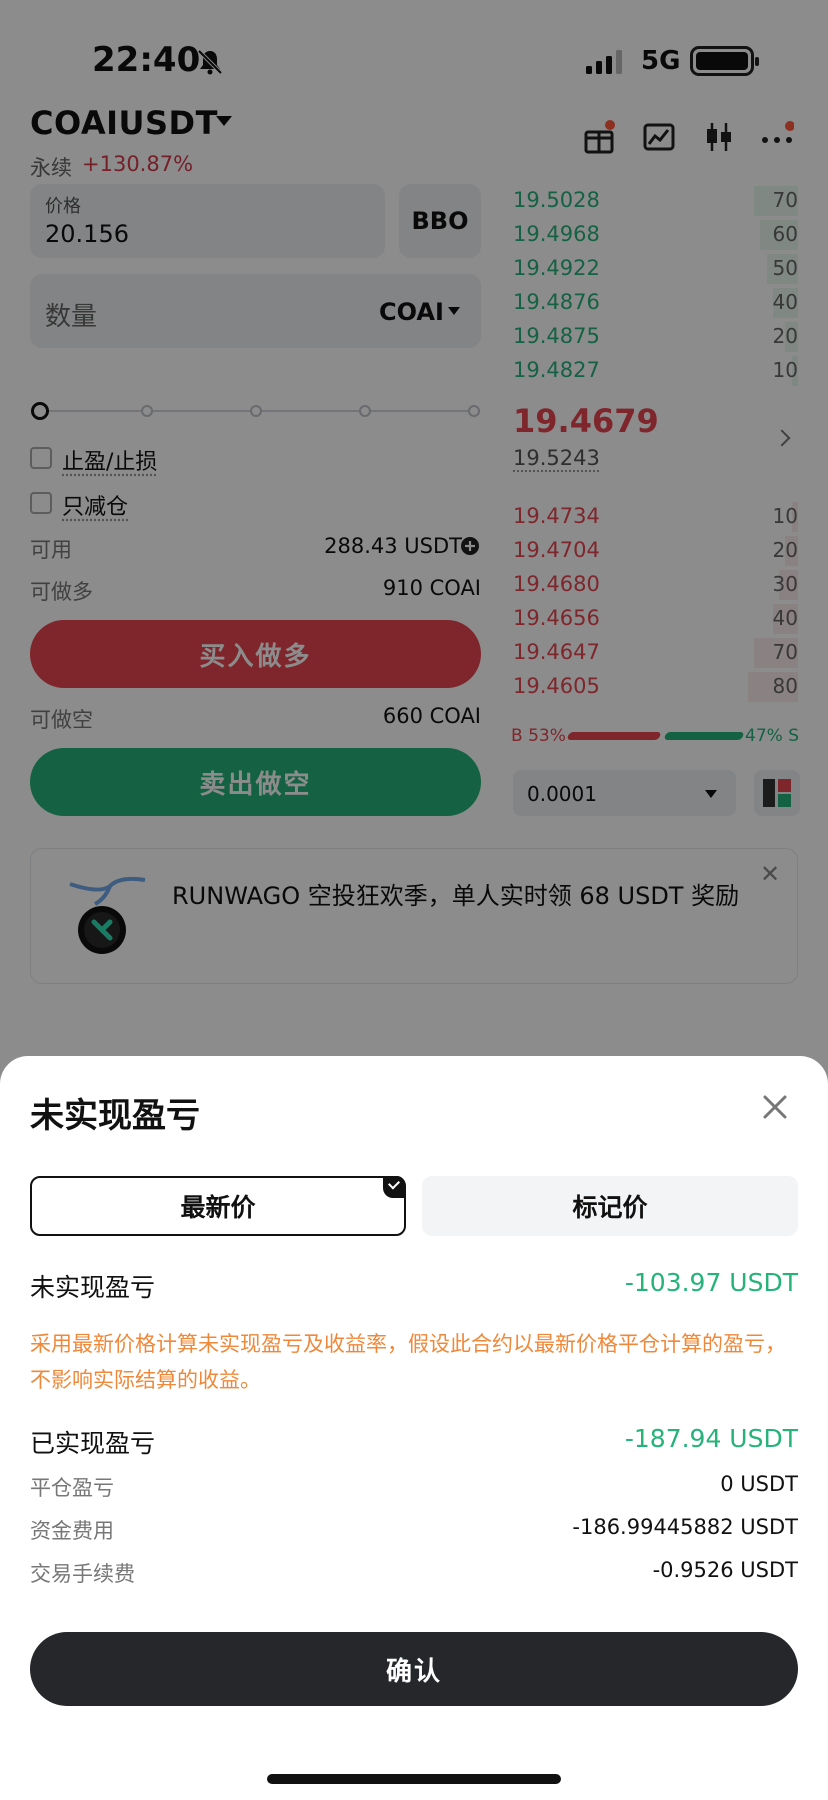  What do you see at coordinates (93, 1443) in the screenshot?
I see `realized-pnl-label: 已实现盈亏` at bounding box center [93, 1443].